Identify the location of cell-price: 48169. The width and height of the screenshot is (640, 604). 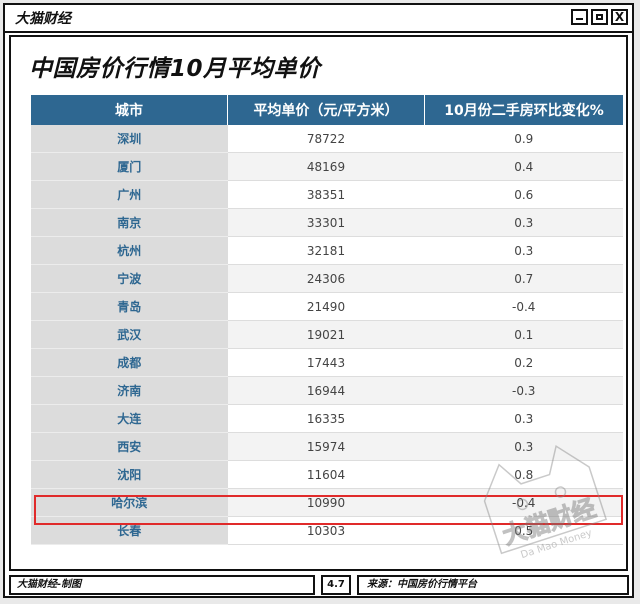
(326, 166).